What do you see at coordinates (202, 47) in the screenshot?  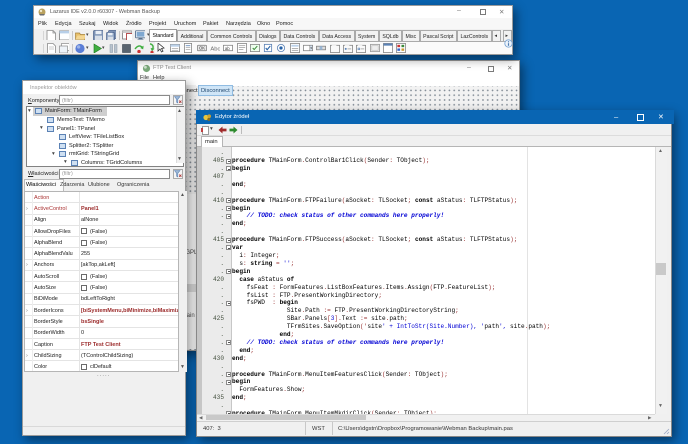 I see `svg-text: OK` at bounding box center [202, 47].